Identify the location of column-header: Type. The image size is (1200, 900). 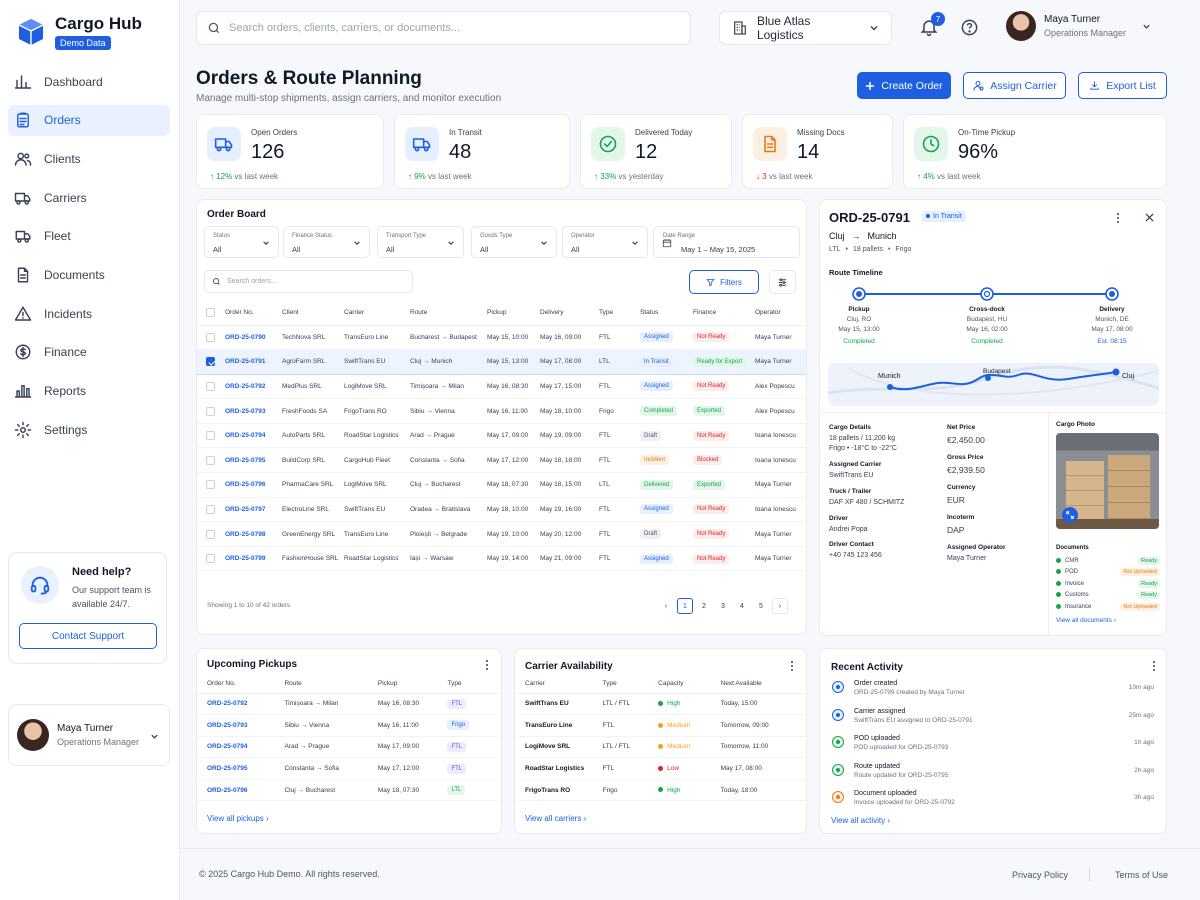
(619, 313).